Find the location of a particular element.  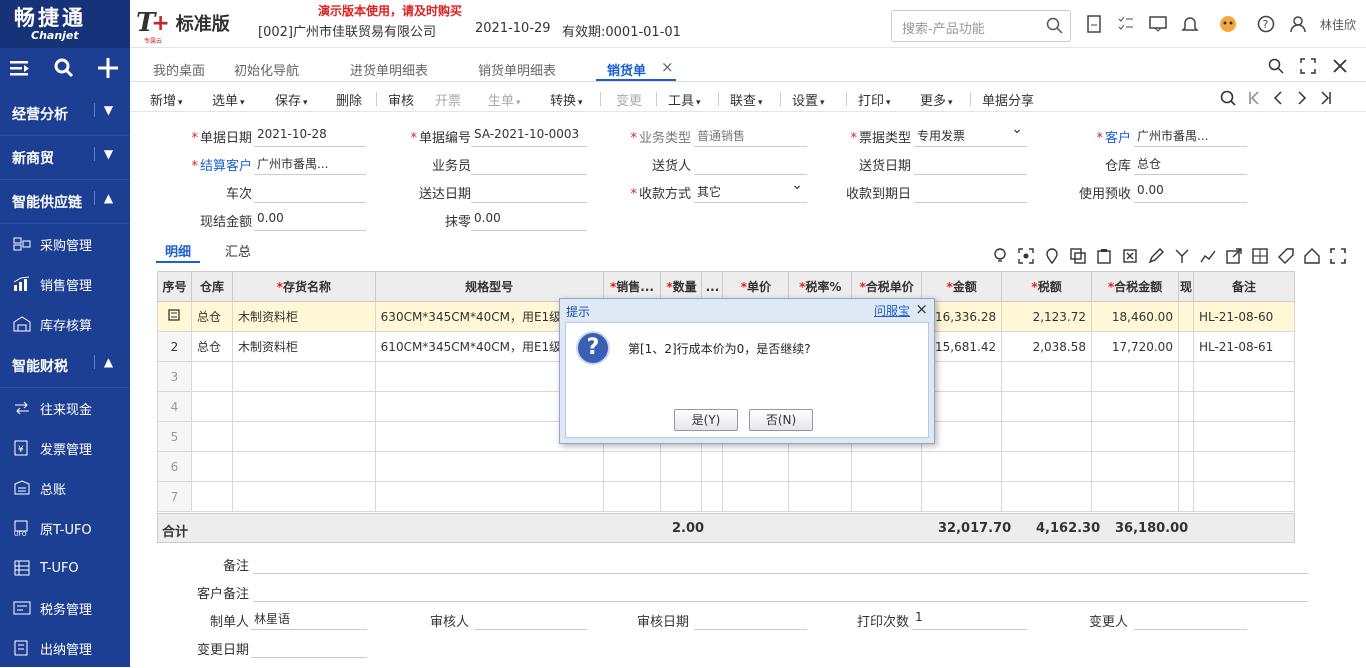

tag-icon is located at coordinates (1286, 258).